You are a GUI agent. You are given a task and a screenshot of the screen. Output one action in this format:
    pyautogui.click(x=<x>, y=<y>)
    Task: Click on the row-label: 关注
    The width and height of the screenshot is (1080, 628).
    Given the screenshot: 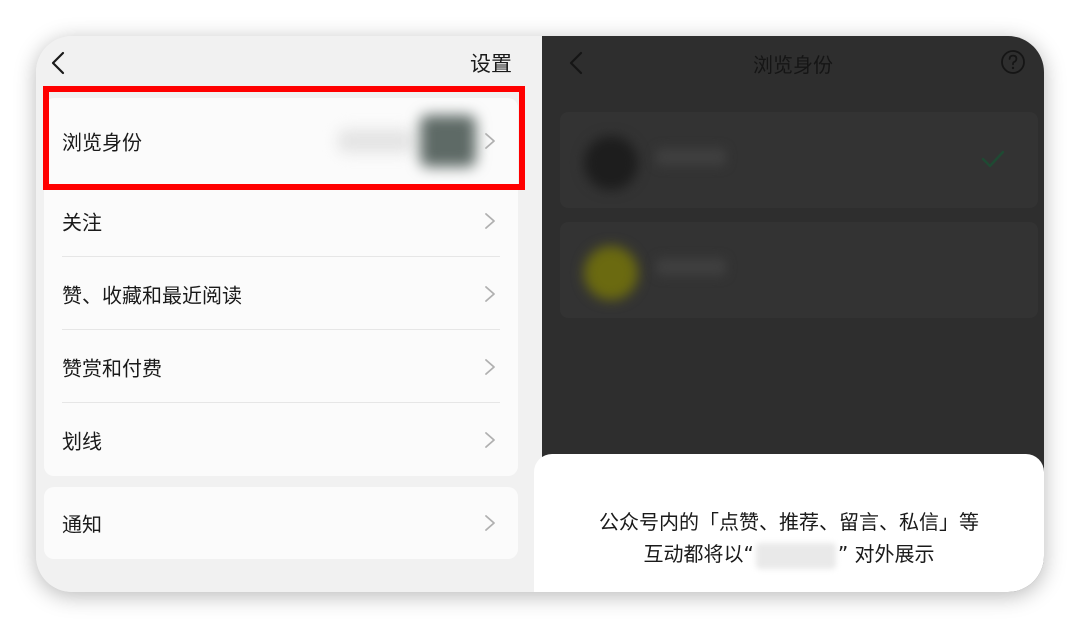 What is the action you would take?
    pyautogui.click(x=82, y=222)
    